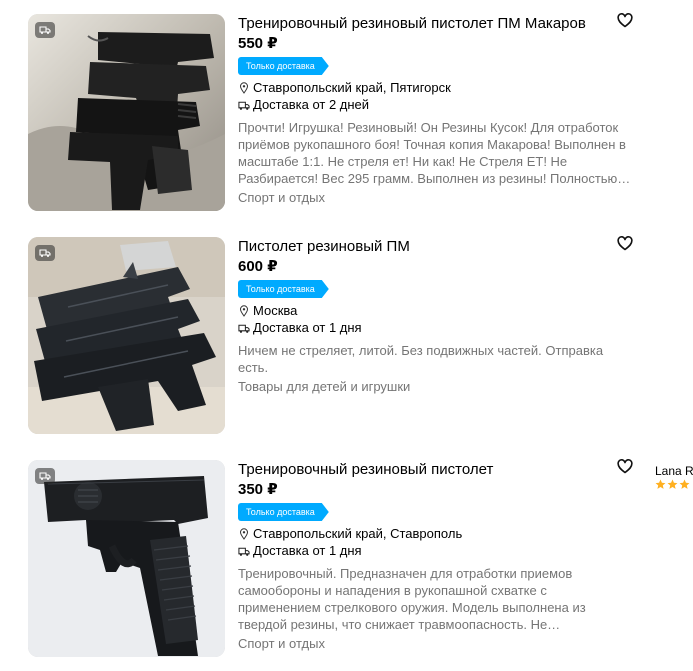 This screenshot has height=671, width=693. What do you see at coordinates (311, 104) in the screenshot?
I see `delivery-text: Доставка от 2 дней` at bounding box center [311, 104].